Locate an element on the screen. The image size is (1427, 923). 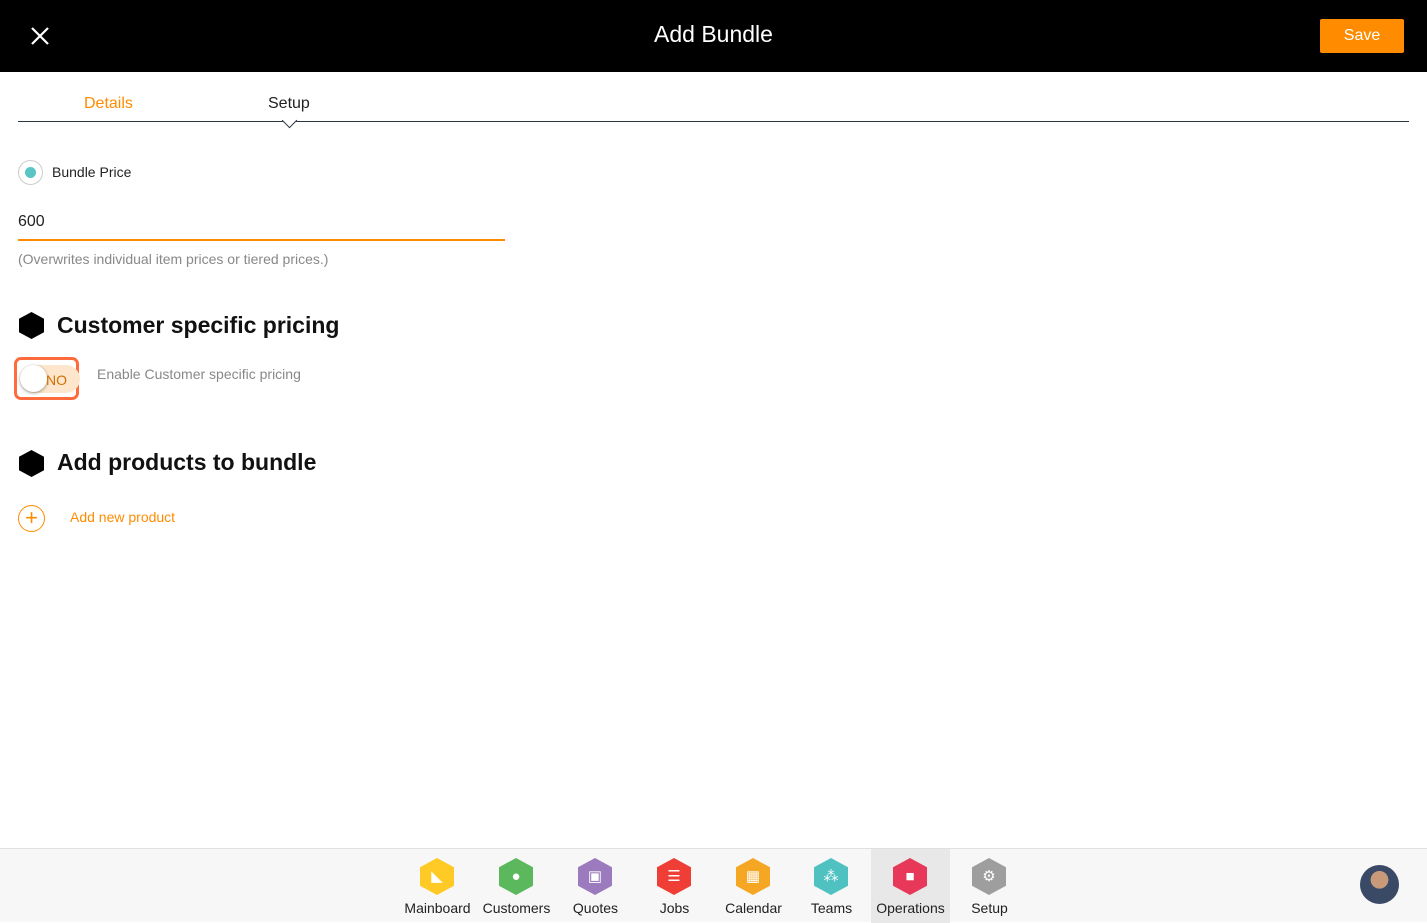
tab-details: Details is located at coordinates (108, 104).